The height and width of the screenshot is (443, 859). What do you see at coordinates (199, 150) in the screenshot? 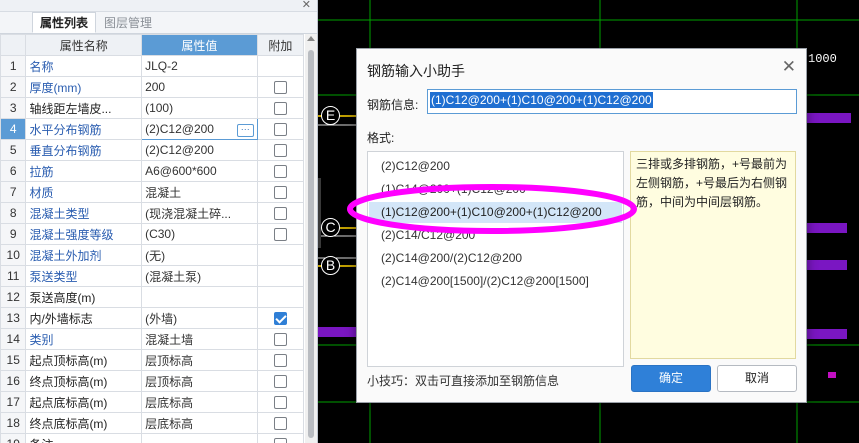
I see `property-value: (2)C12@200` at bounding box center [199, 150].